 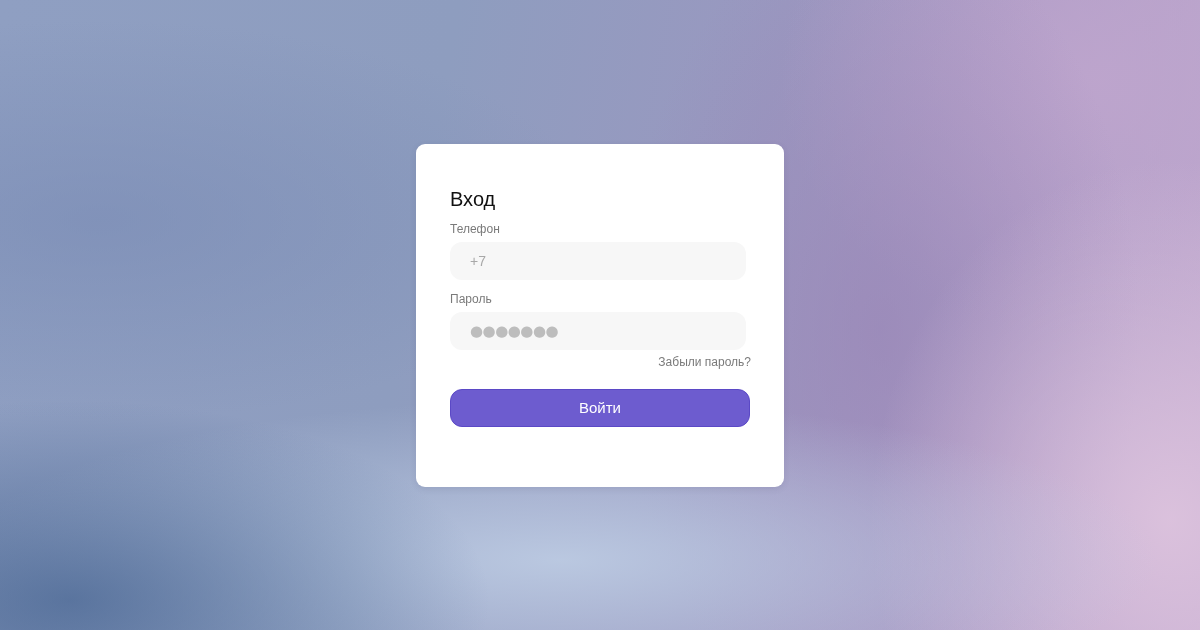 I want to click on login-button: Войти, so click(x=600, y=407).